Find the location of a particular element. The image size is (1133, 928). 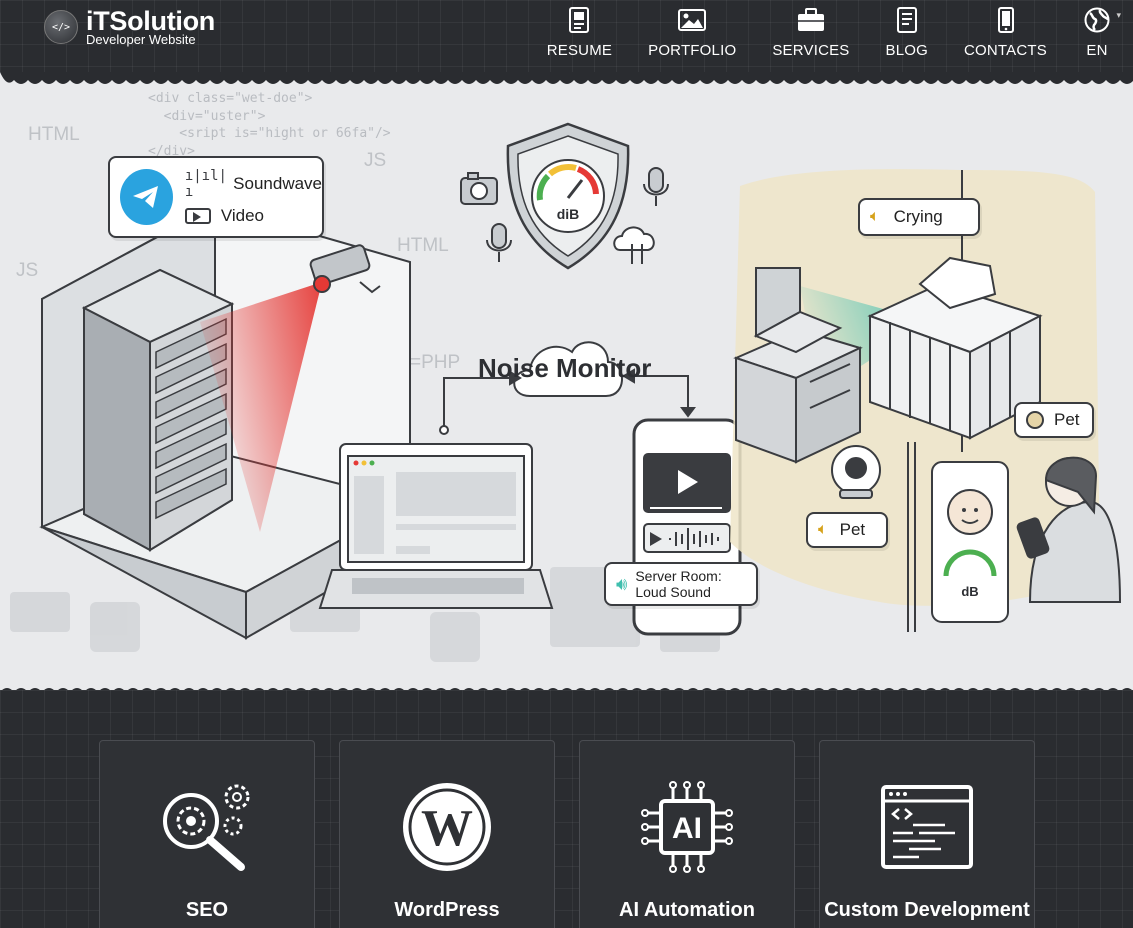

phone-meter-label: dB is located at coordinates (969, 591).